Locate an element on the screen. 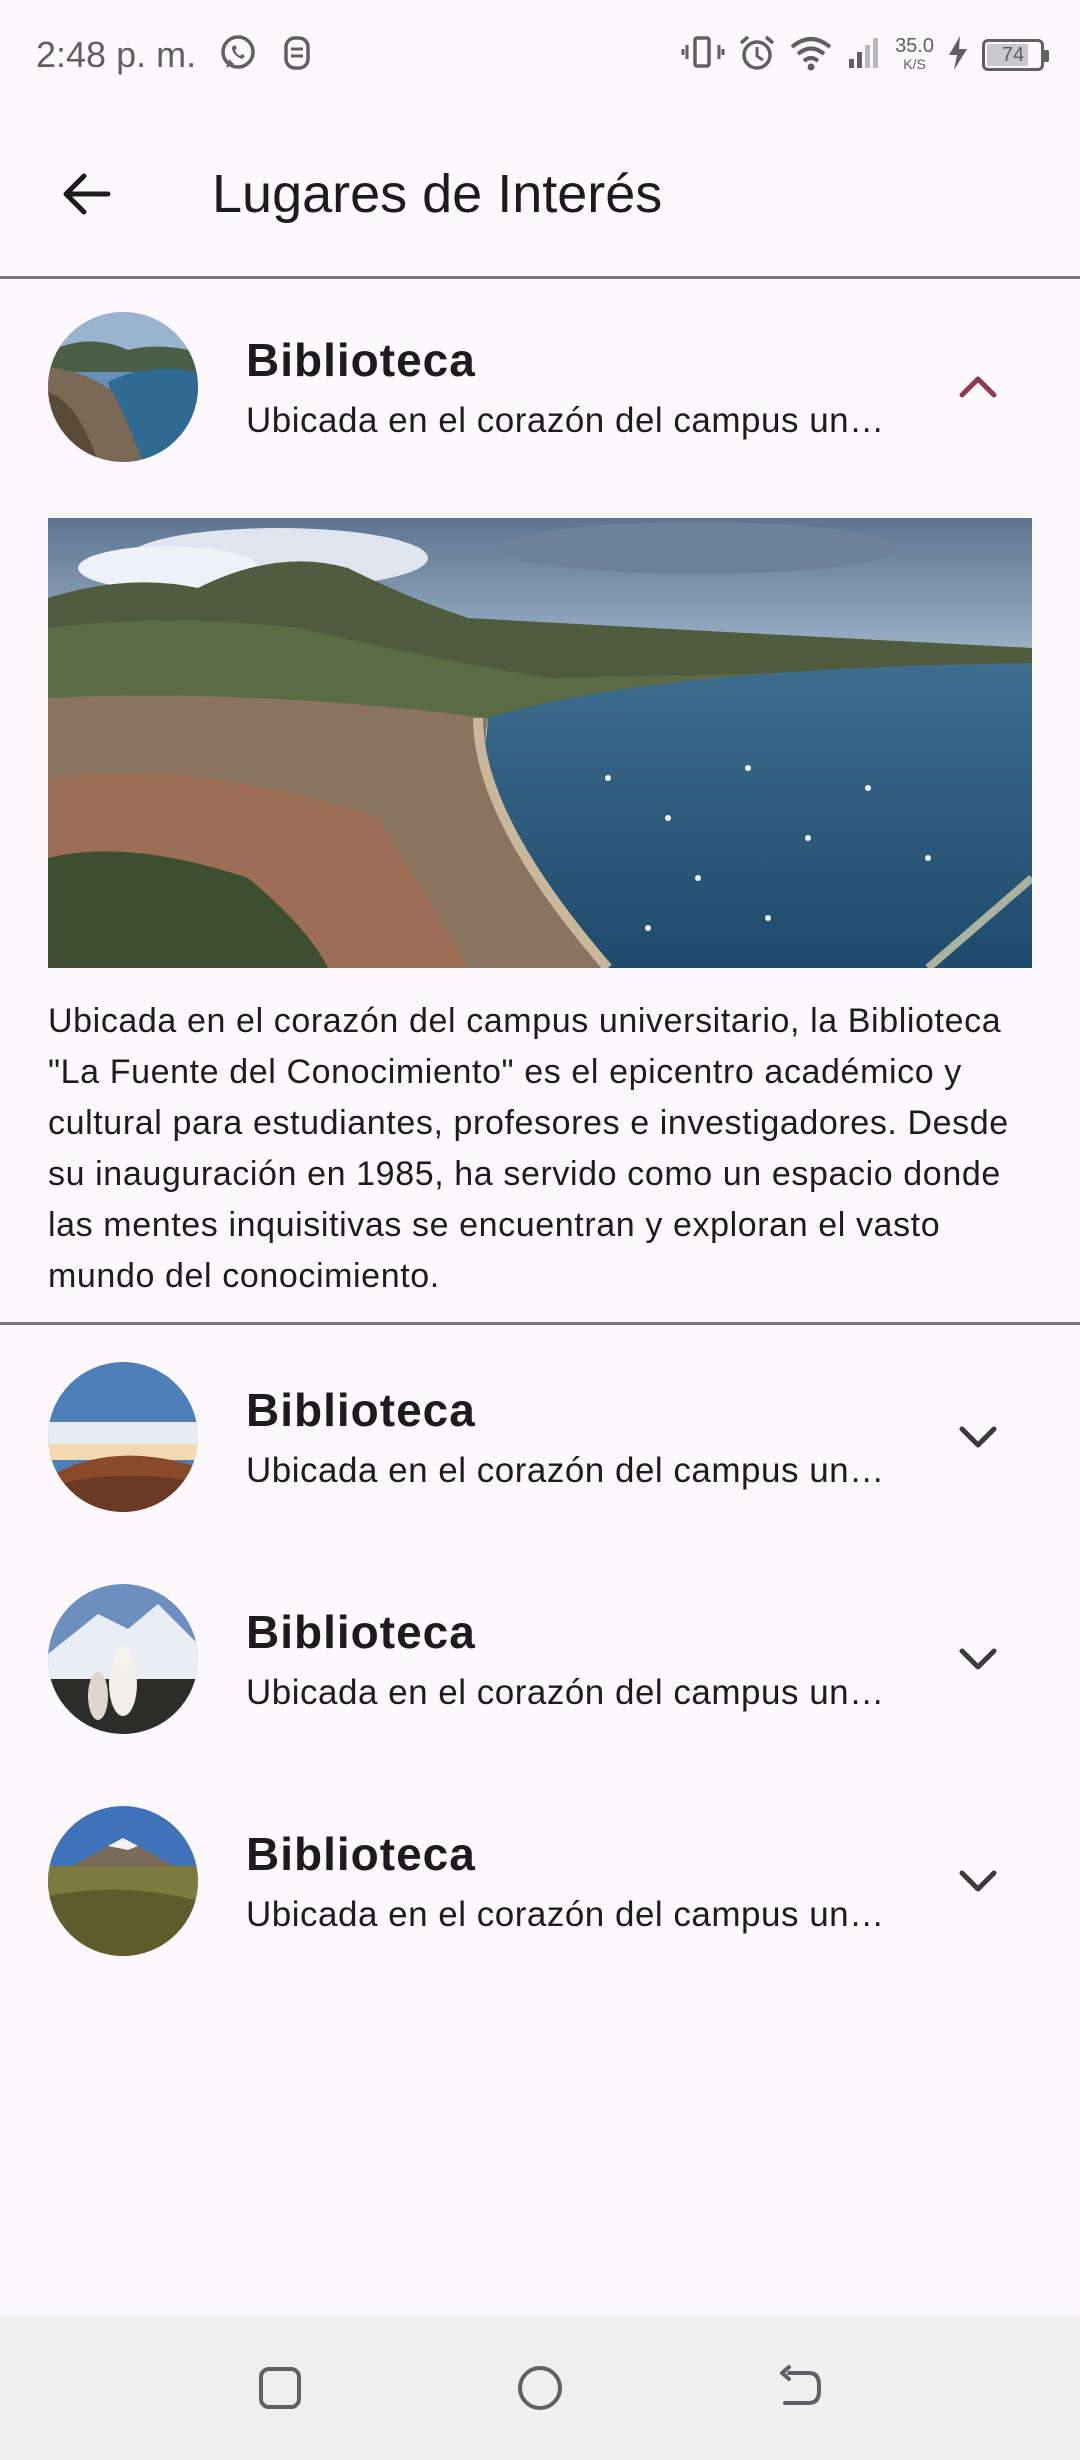 This screenshot has height=2460, width=1080. signal-icon is located at coordinates (864, 55).